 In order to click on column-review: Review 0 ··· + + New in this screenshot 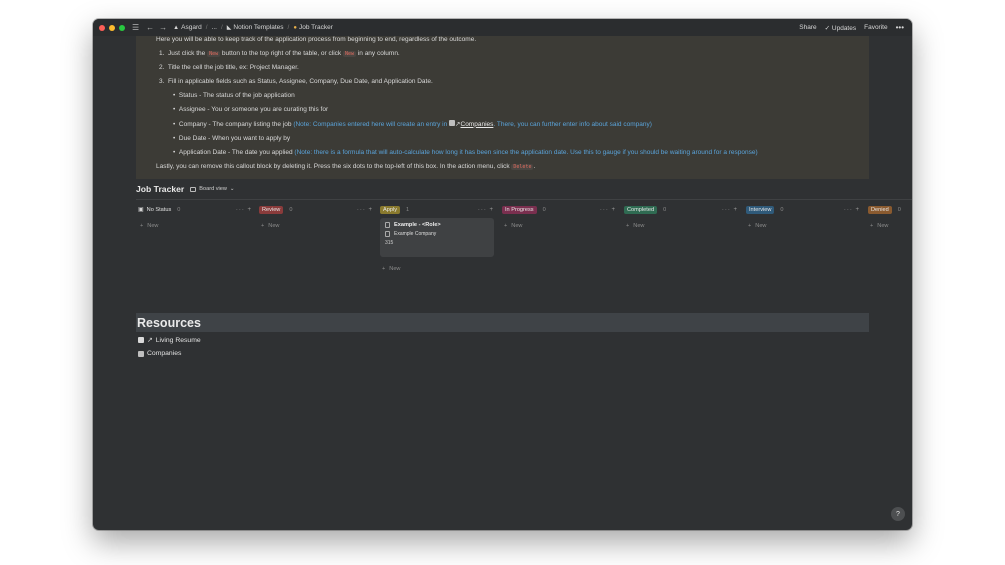, I will do `click(316, 217)`.